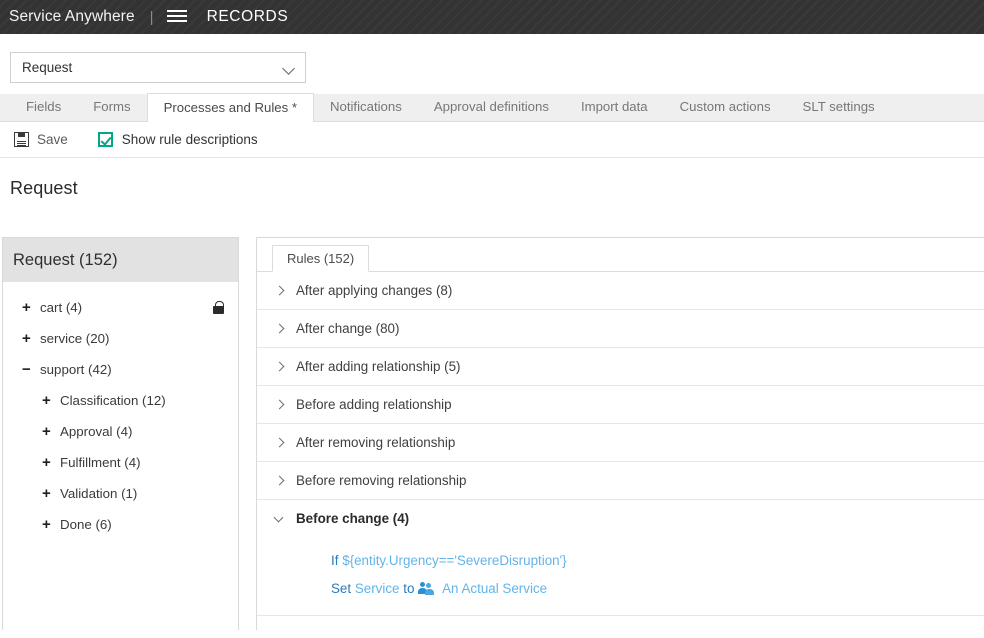 The image size is (984, 638). I want to click on tree-header: Request (152), so click(120, 260).